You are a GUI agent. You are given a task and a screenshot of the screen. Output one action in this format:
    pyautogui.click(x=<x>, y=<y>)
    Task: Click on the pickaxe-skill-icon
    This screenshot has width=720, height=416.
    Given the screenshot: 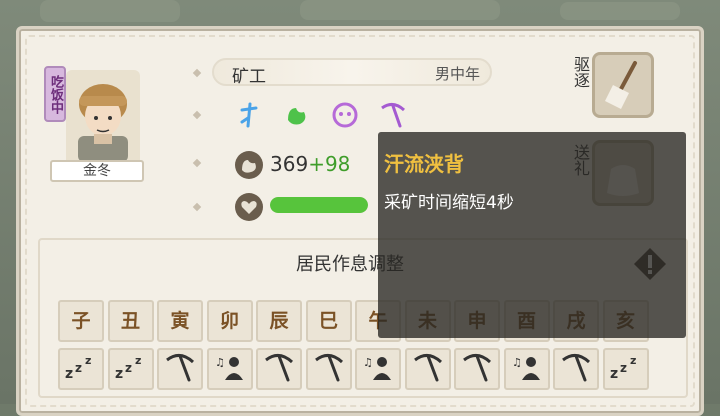 What is the action you would take?
    pyautogui.click(x=393, y=115)
    